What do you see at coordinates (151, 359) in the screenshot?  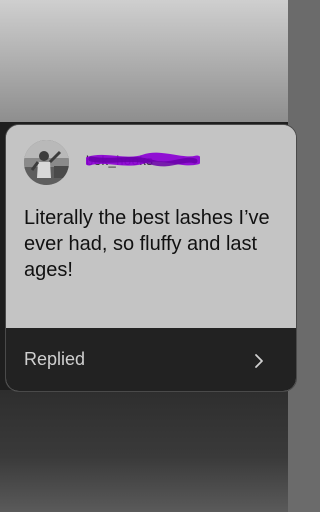 I see `replied-row: Replied` at bounding box center [151, 359].